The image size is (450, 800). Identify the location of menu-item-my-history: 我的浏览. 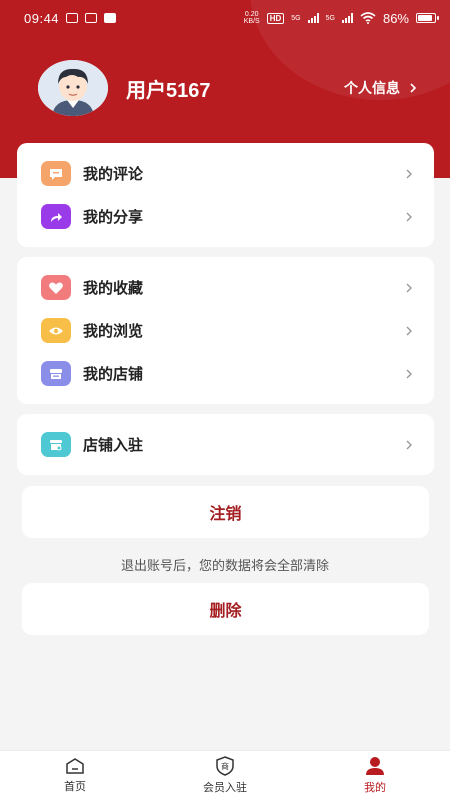
(225, 330).